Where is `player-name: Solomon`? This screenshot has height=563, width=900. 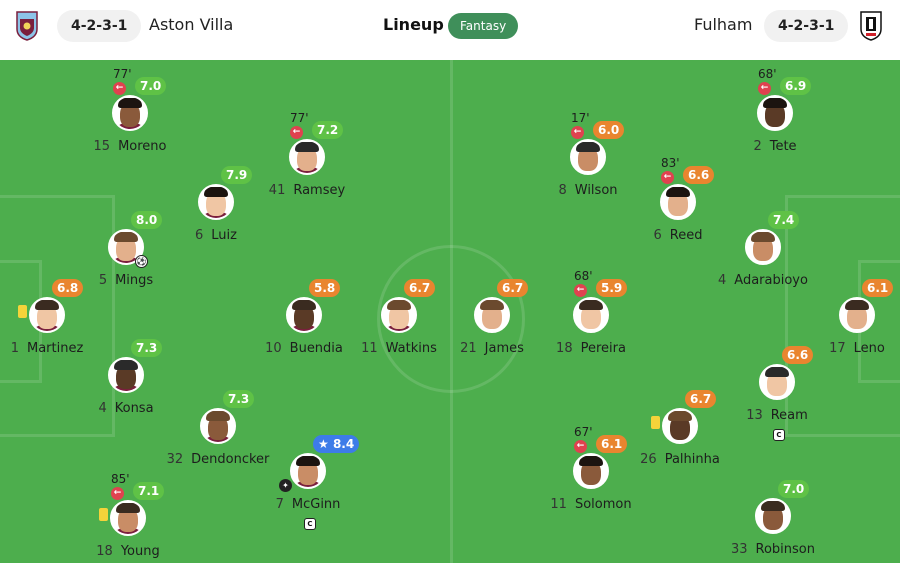
player-name: Solomon is located at coordinates (603, 504).